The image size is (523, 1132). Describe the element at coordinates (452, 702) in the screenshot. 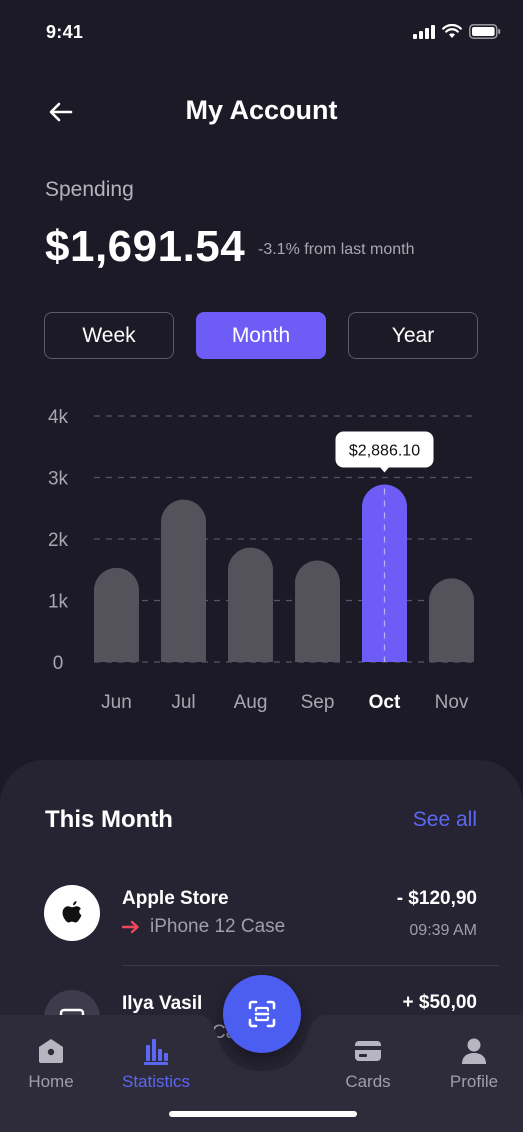

I see `x-tick-label: Nov` at that location.